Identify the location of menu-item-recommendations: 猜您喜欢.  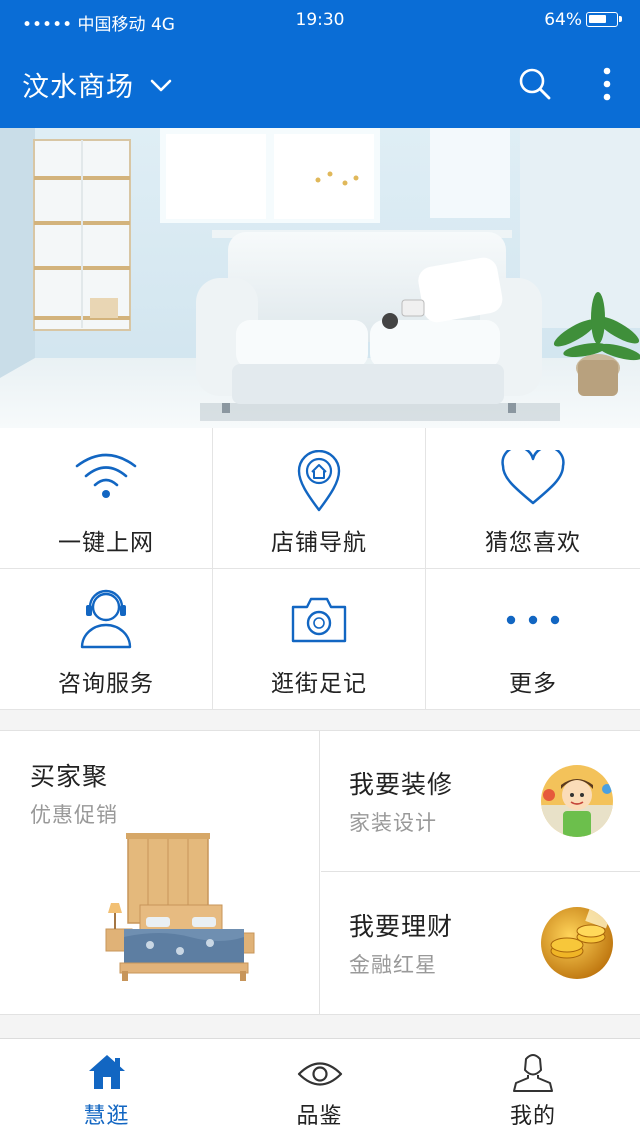
(533, 498).